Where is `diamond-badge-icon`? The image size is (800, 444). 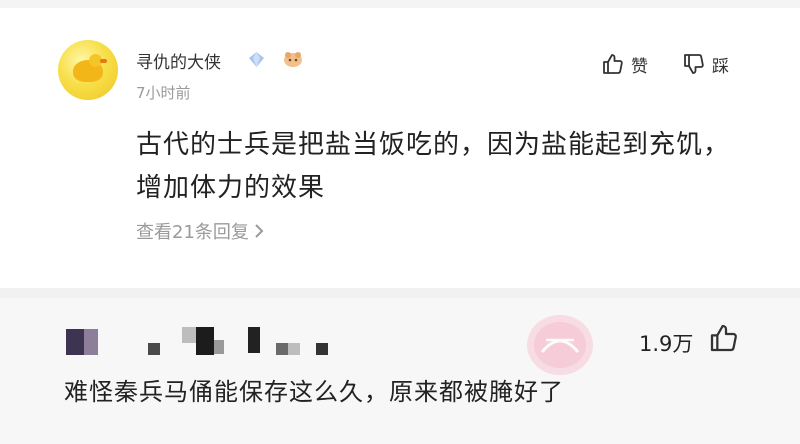
diamond-badge-icon is located at coordinates (256, 59).